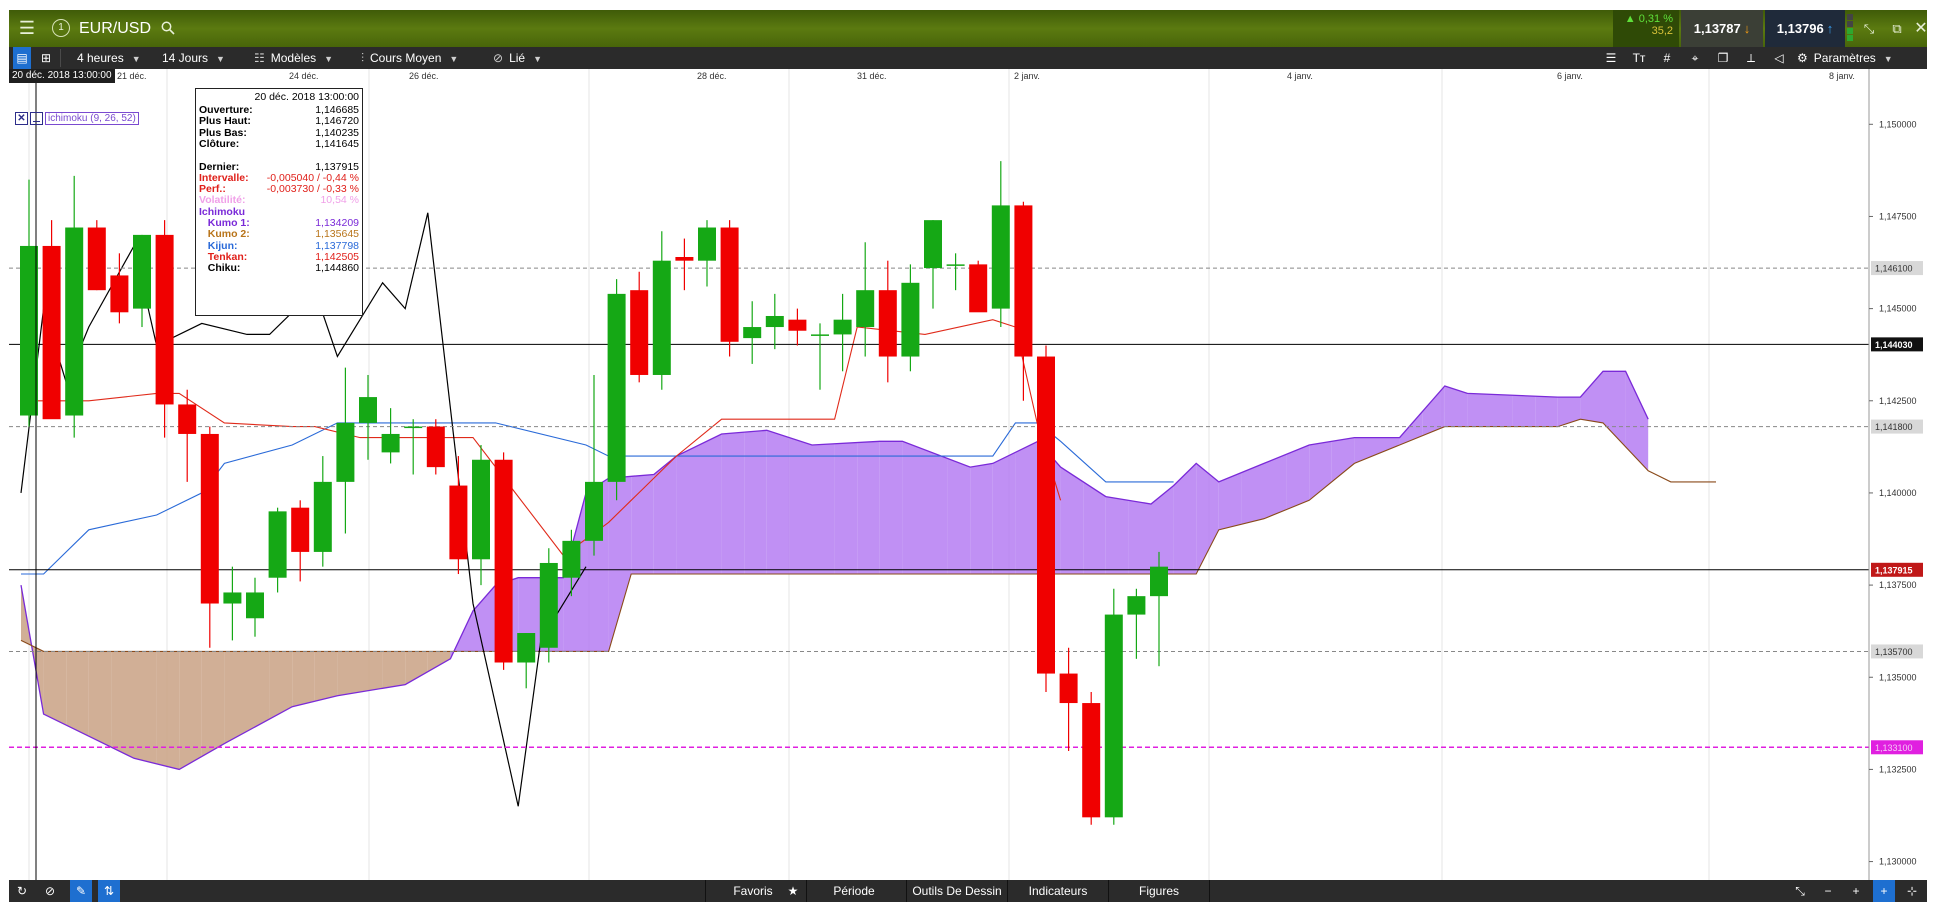 The image size is (1936, 909). I want to click on scale-icon: ☰, so click(1611, 58).